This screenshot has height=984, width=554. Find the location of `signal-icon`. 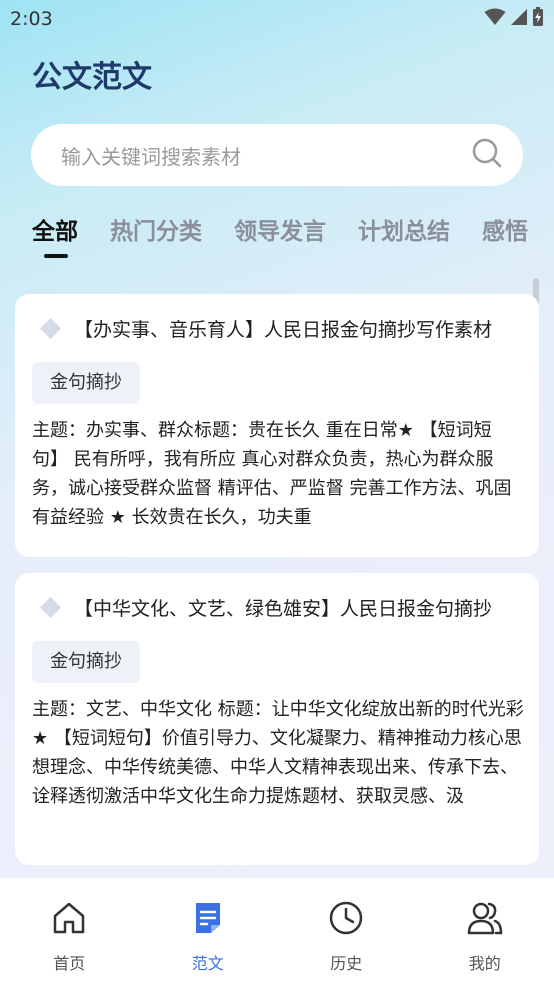

signal-icon is located at coordinates (519, 19).